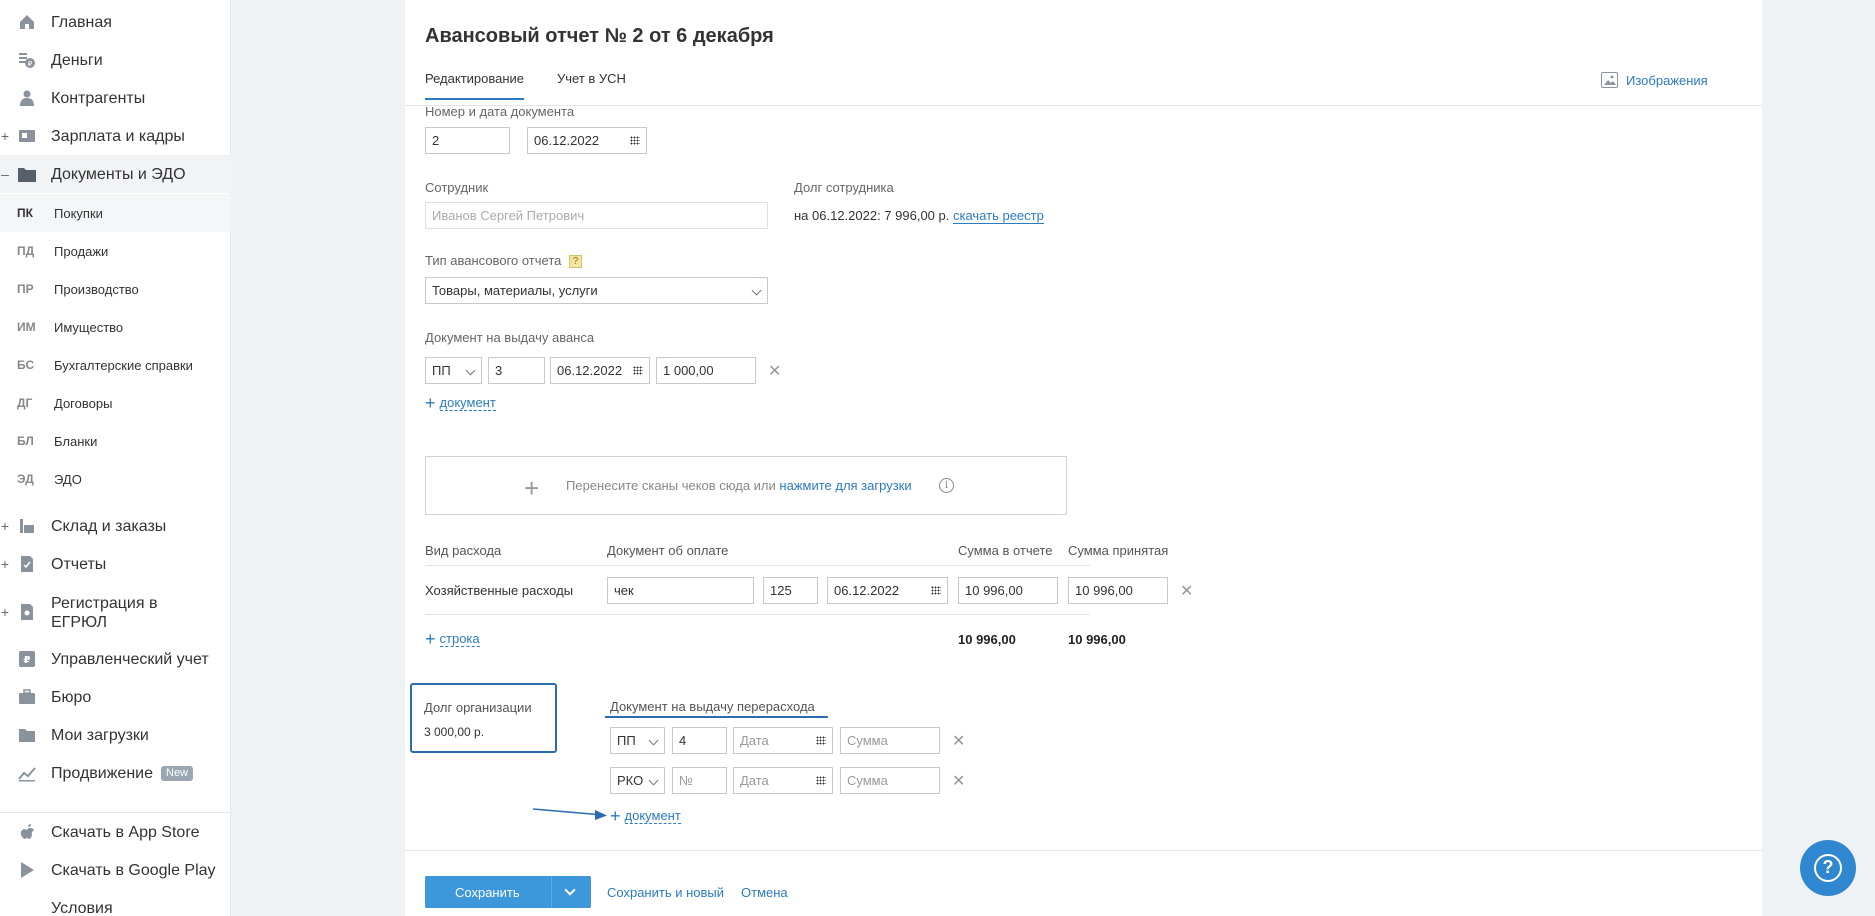  I want to click on payment-doc-number-input: 125, so click(790, 590).